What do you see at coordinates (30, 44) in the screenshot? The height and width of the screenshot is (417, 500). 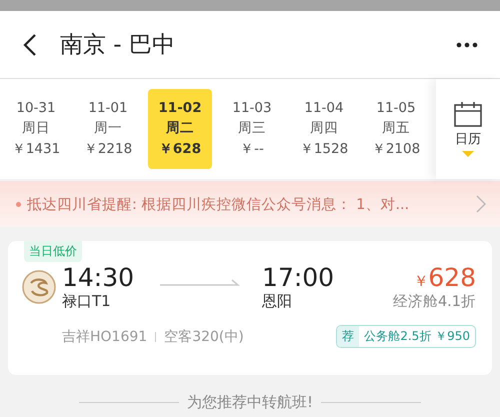 I see `back-icon` at bounding box center [30, 44].